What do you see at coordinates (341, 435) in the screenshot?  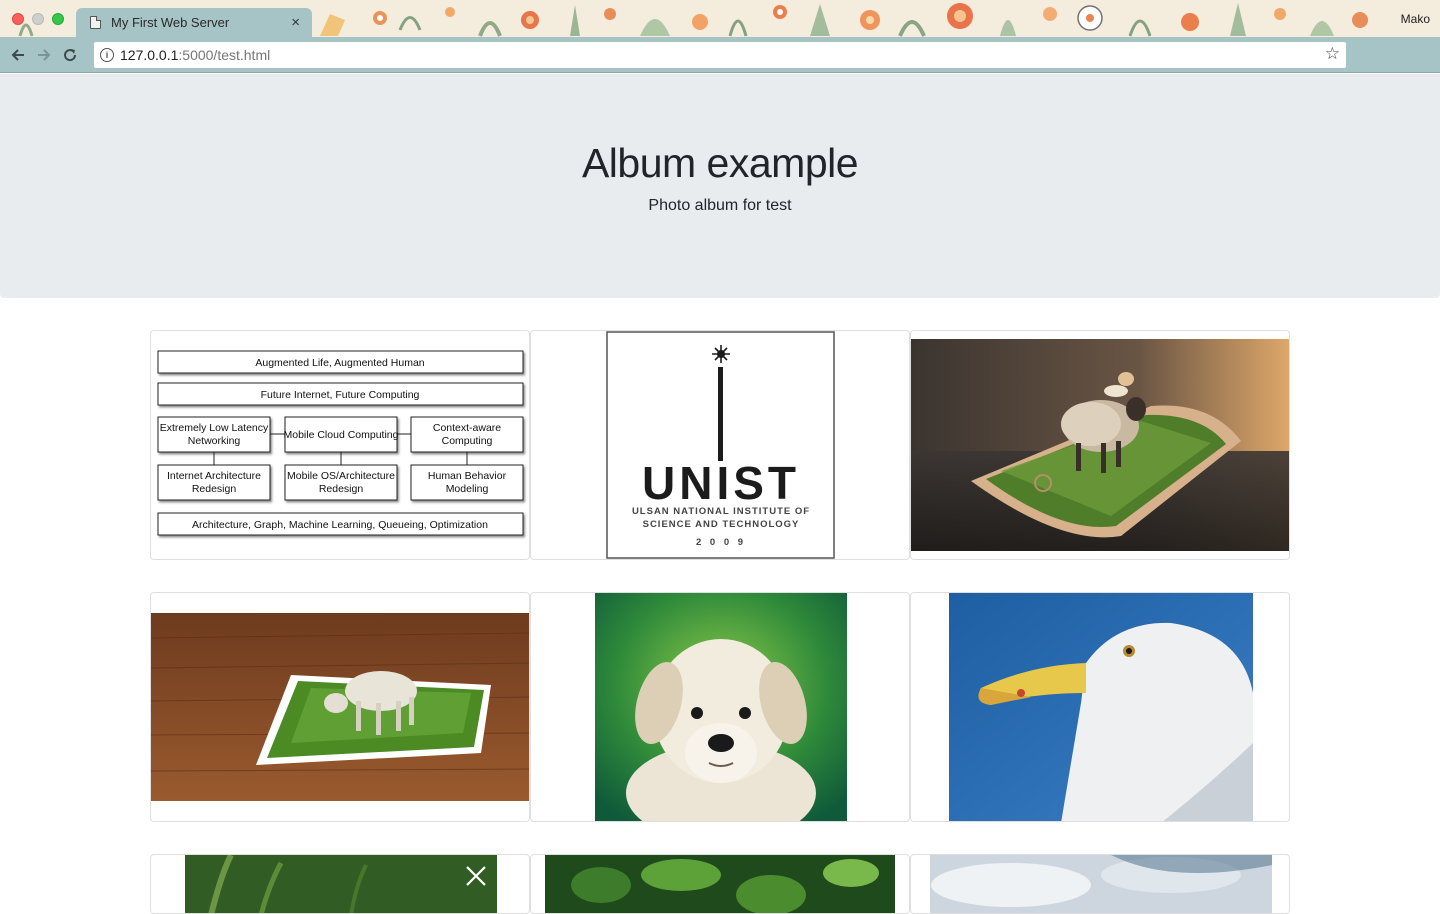 I see `diagram-label: Mobile Cloud Computing` at bounding box center [341, 435].